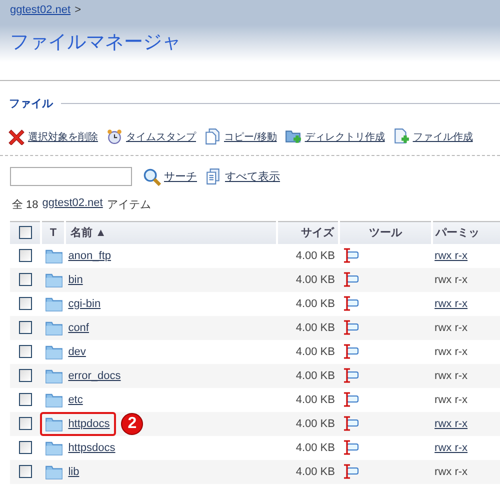 This screenshot has width=500, height=493. What do you see at coordinates (92, 448) in the screenshot?
I see `folder-link: httpsdocs` at bounding box center [92, 448].